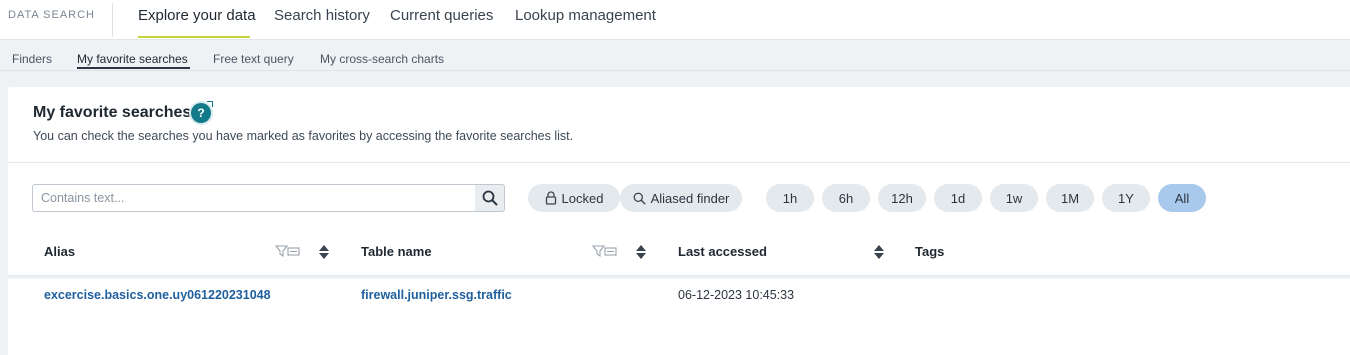 This screenshot has width=1350, height=355. I want to click on time-range-1m-button: 1M, so click(1070, 198).